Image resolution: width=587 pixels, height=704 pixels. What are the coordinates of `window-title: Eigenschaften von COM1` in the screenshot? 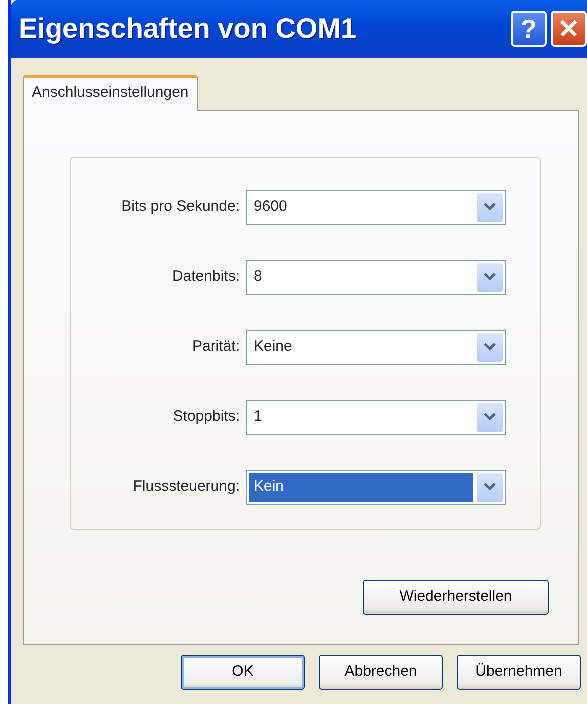 It's located at (188, 29).